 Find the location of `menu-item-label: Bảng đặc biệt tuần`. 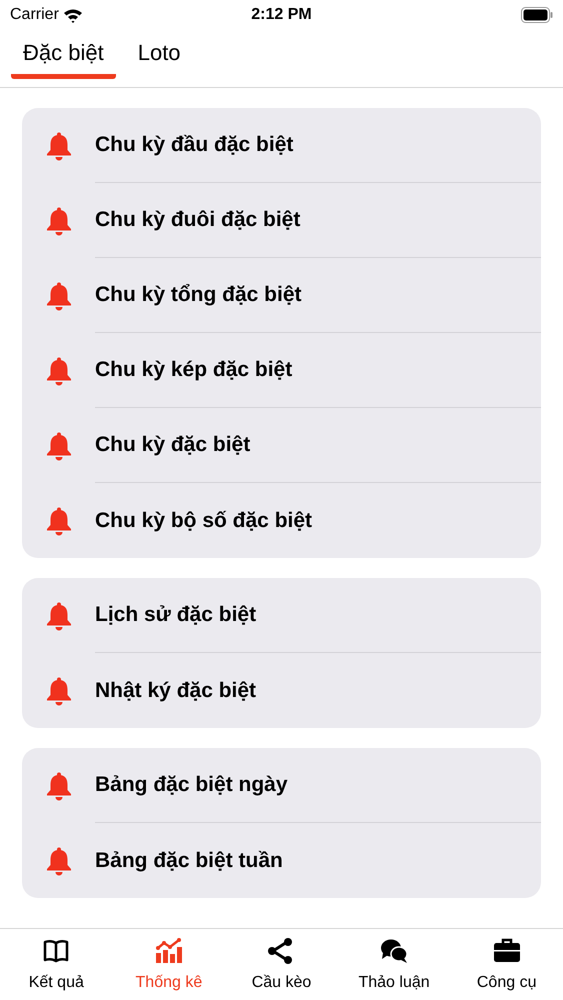

menu-item-label: Bảng đặc biệt tuần is located at coordinates (189, 861).